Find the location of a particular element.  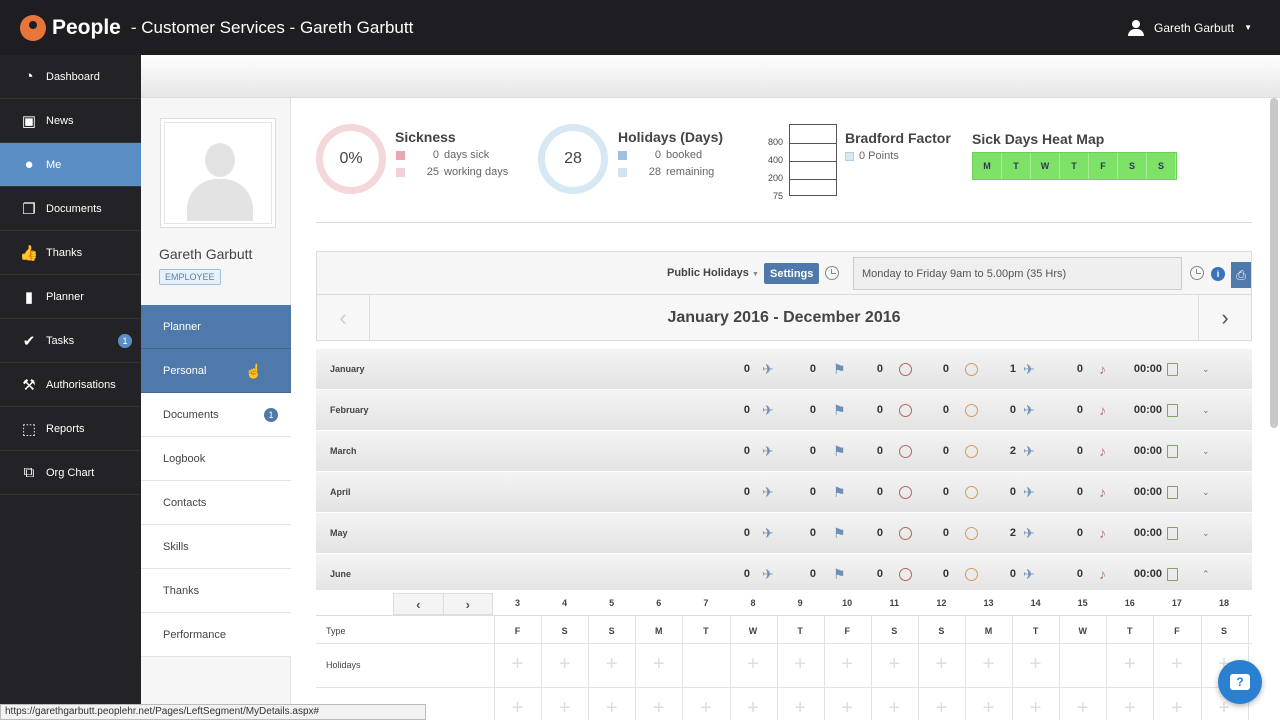

month-name: February is located at coordinates (349, 410).